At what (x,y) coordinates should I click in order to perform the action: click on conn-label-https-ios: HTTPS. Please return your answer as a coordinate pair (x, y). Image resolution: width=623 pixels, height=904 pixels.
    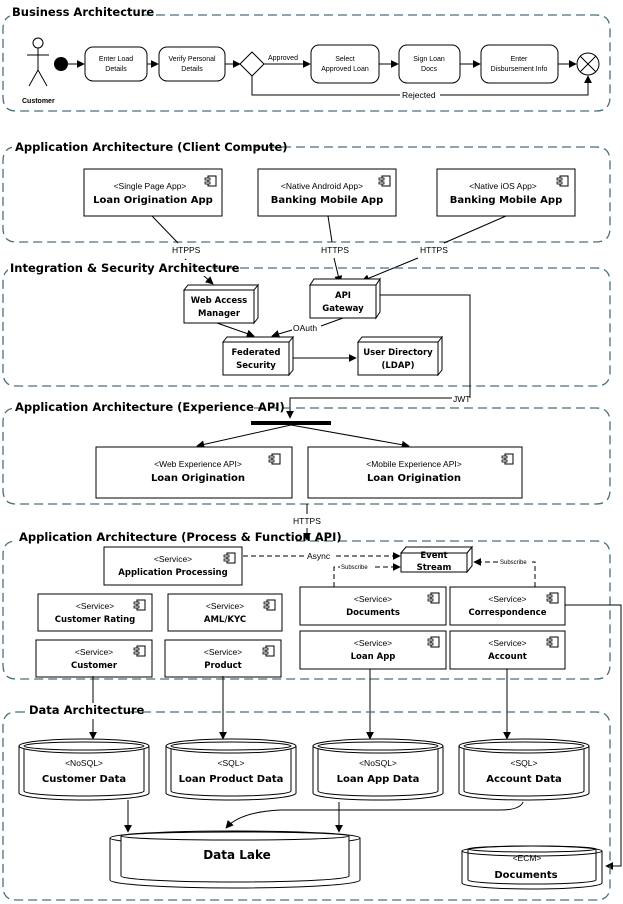
    Looking at the image, I should click on (434, 250).